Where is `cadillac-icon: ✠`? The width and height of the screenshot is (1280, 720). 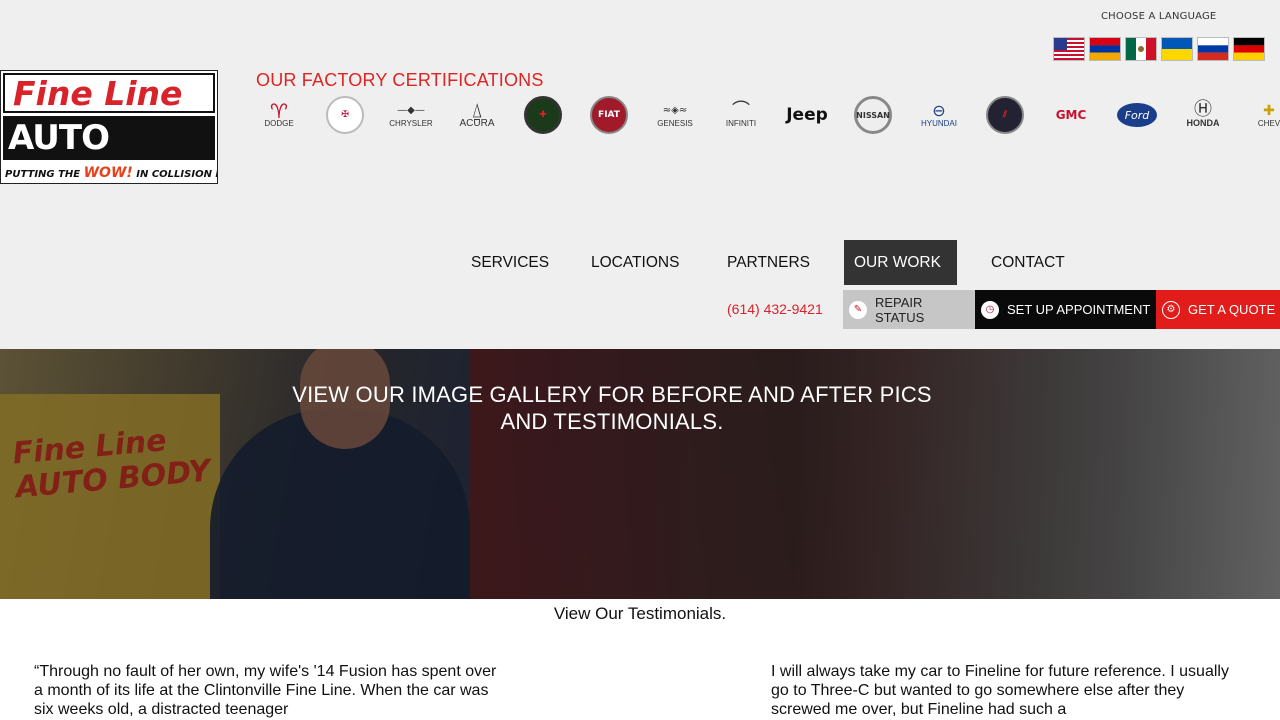 cadillac-icon: ✠ is located at coordinates (345, 115).